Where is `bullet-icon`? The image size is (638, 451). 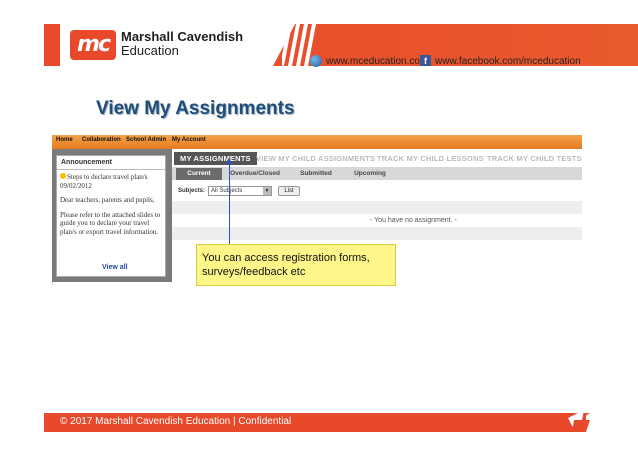
bullet-icon is located at coordinates (63, 176).